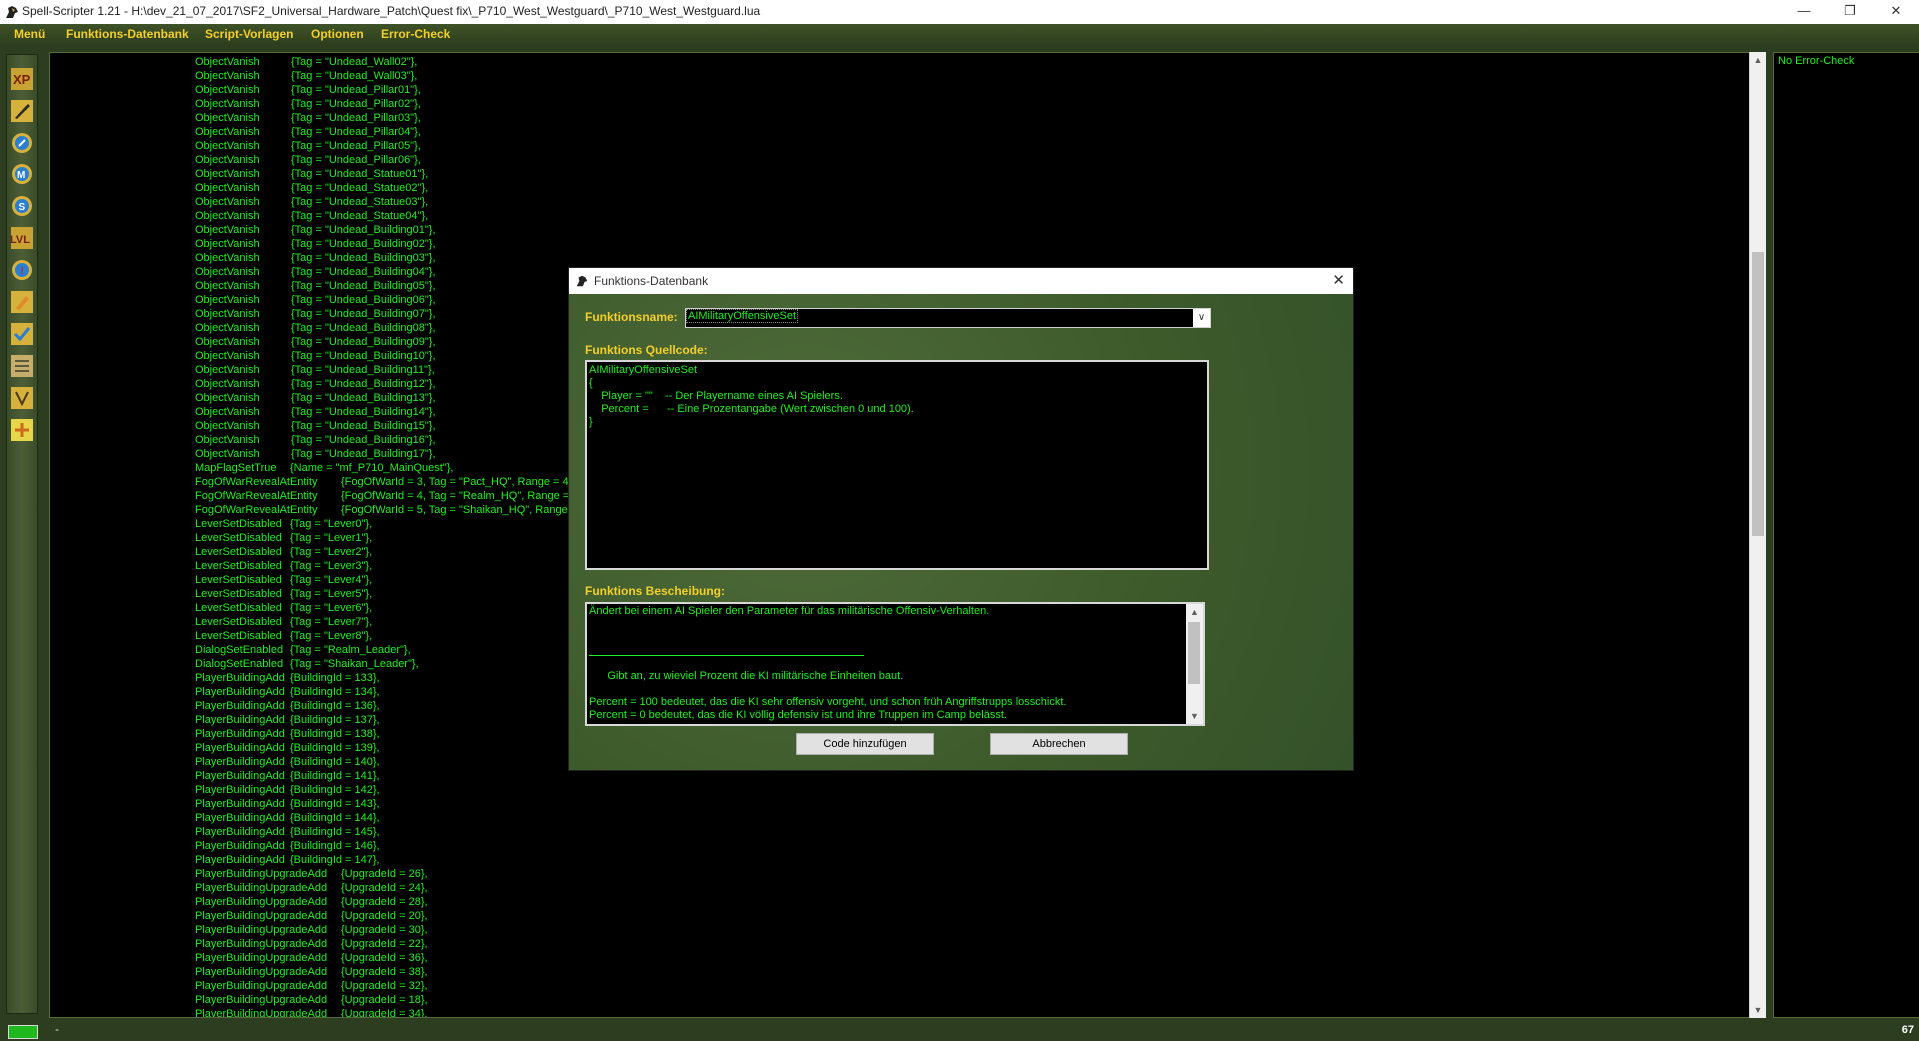 Image resolution: width=1919 pixels, height=1041 pixels. What do you see at coordinates (22, 238) in the screenshot?
I see `lvl-icon: LVL` at bounding box center [22, 238].